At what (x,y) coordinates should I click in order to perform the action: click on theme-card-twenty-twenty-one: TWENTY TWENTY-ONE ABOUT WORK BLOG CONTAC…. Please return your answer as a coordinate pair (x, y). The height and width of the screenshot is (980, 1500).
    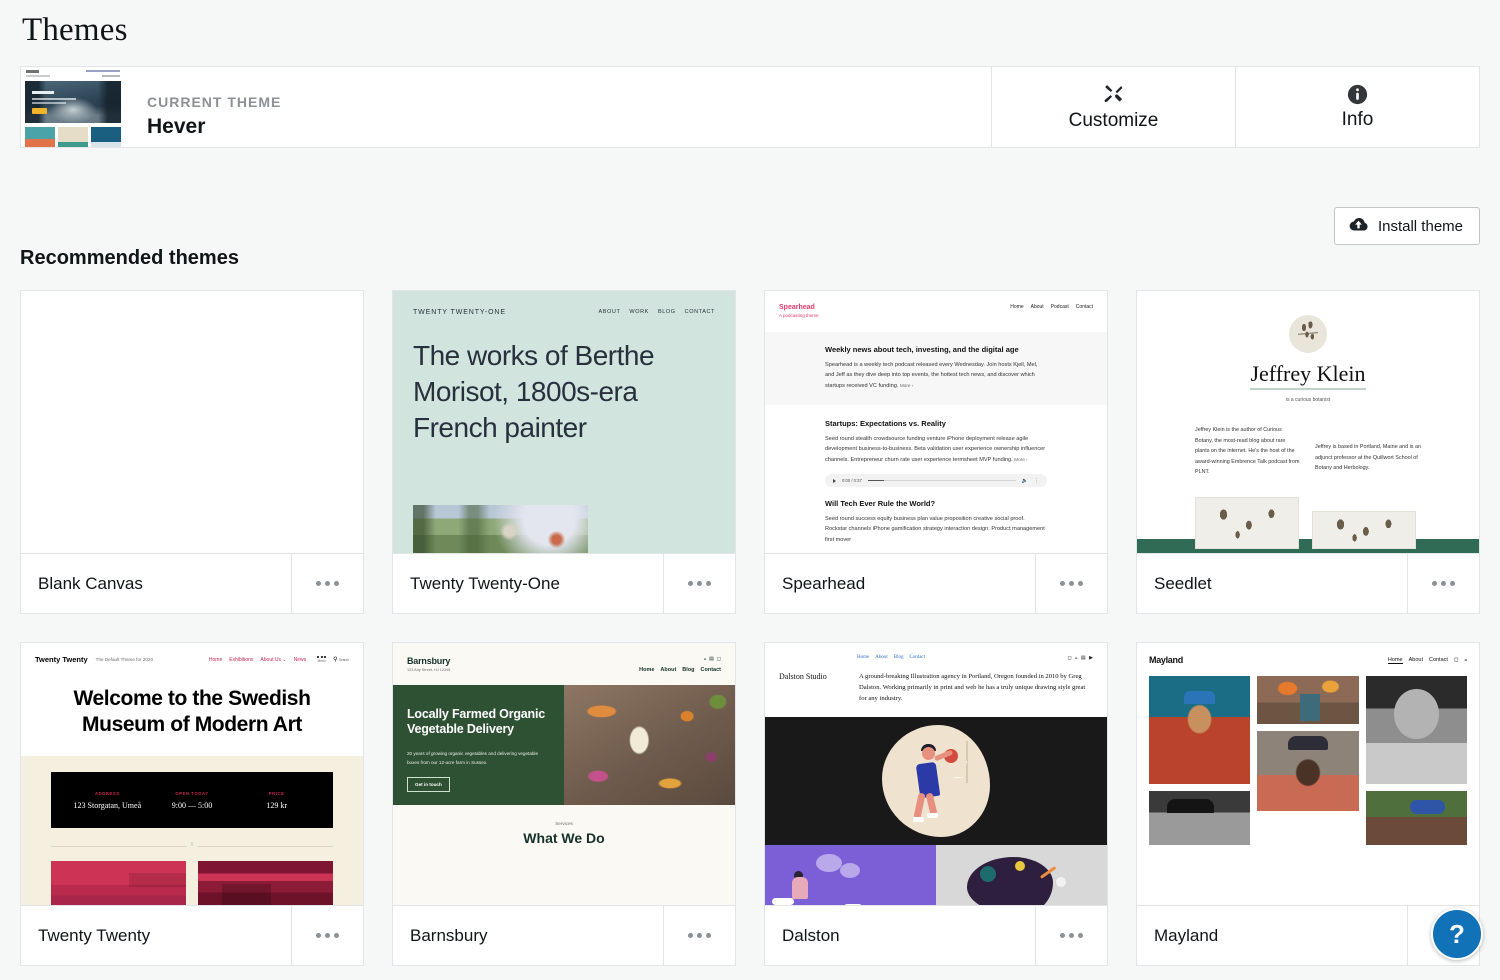
    Looking at the image, I should click on (564, 452).